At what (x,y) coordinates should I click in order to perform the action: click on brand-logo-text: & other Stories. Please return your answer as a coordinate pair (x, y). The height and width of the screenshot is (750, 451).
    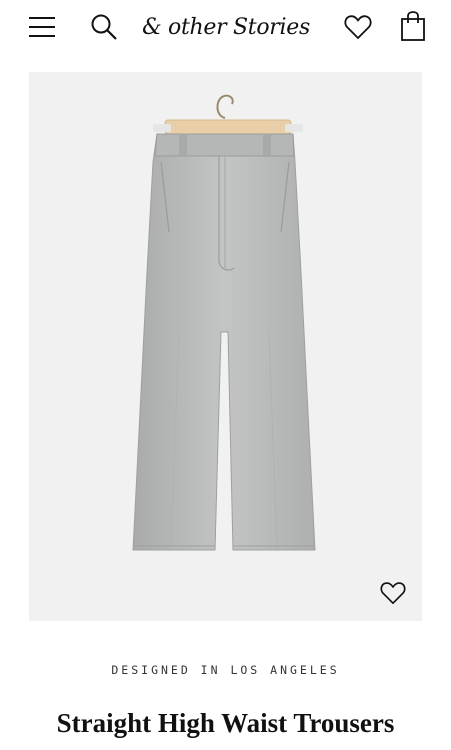
    Looking at the image, I should click on (226, 27).